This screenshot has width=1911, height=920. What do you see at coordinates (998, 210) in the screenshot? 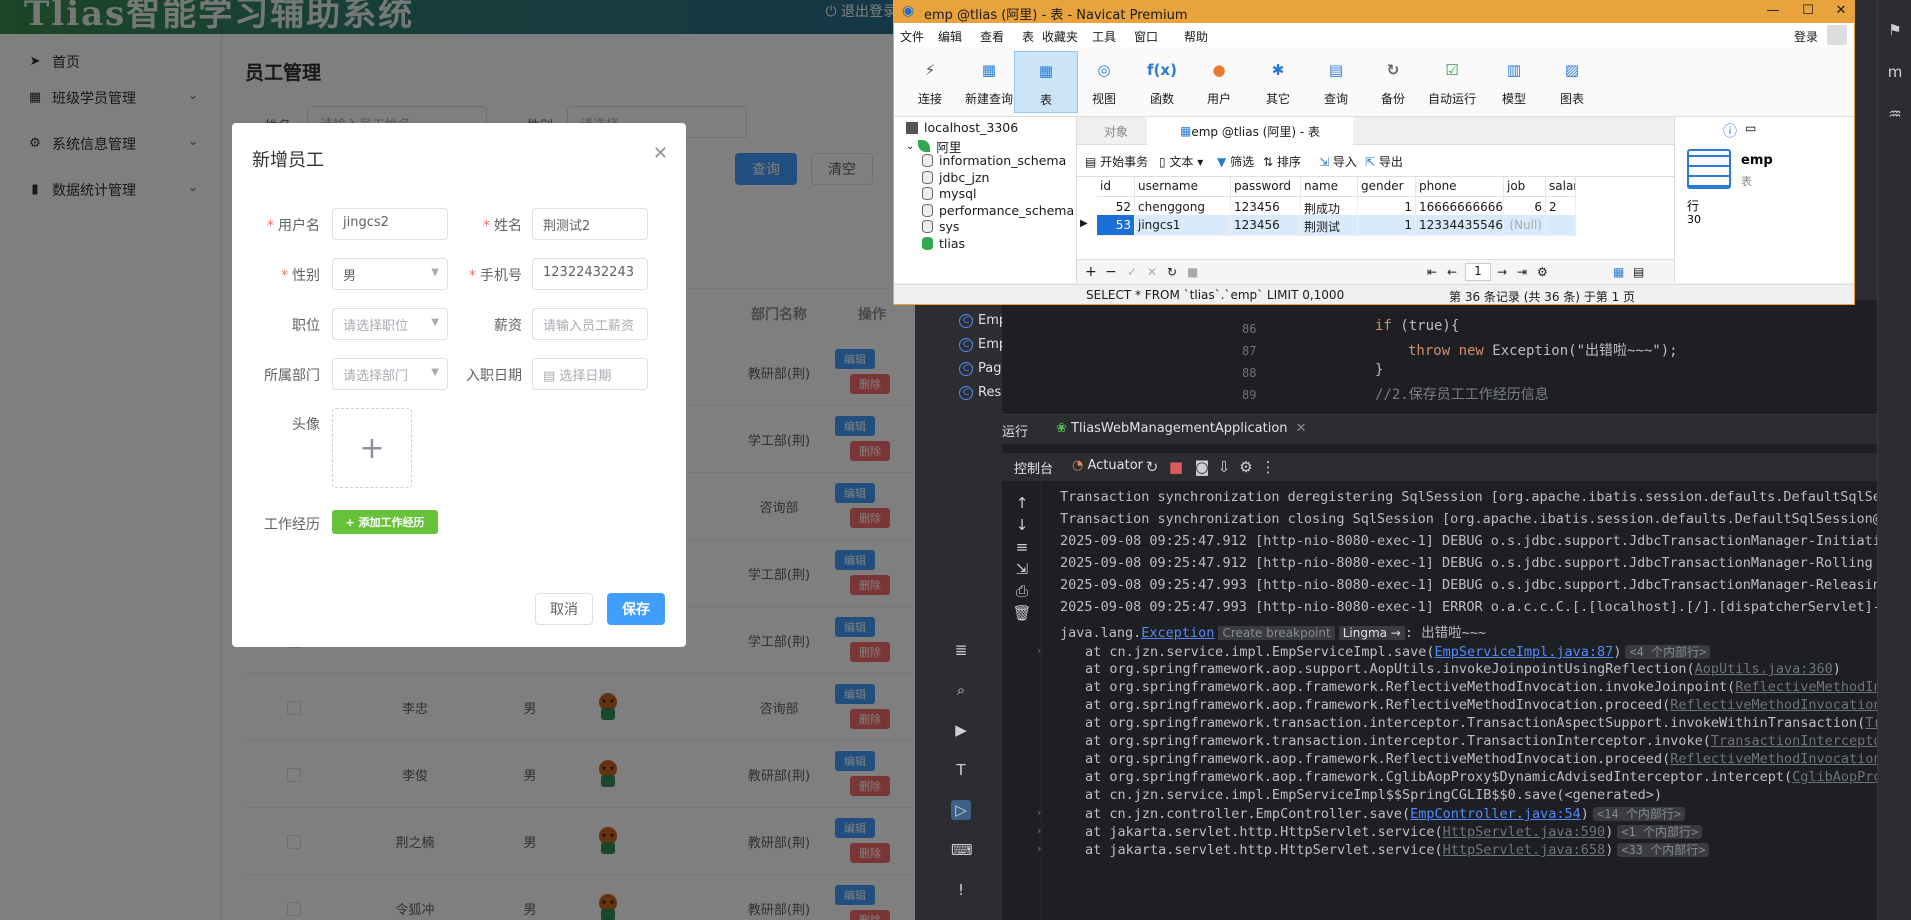
I see `tree-item-db: performance_schema` at bounding box center [998, 210].